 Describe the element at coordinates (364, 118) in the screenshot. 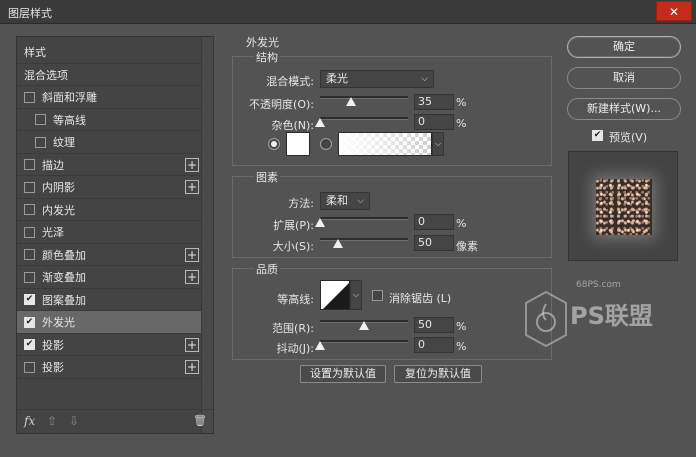

I see `noise-slider-track` at that location.